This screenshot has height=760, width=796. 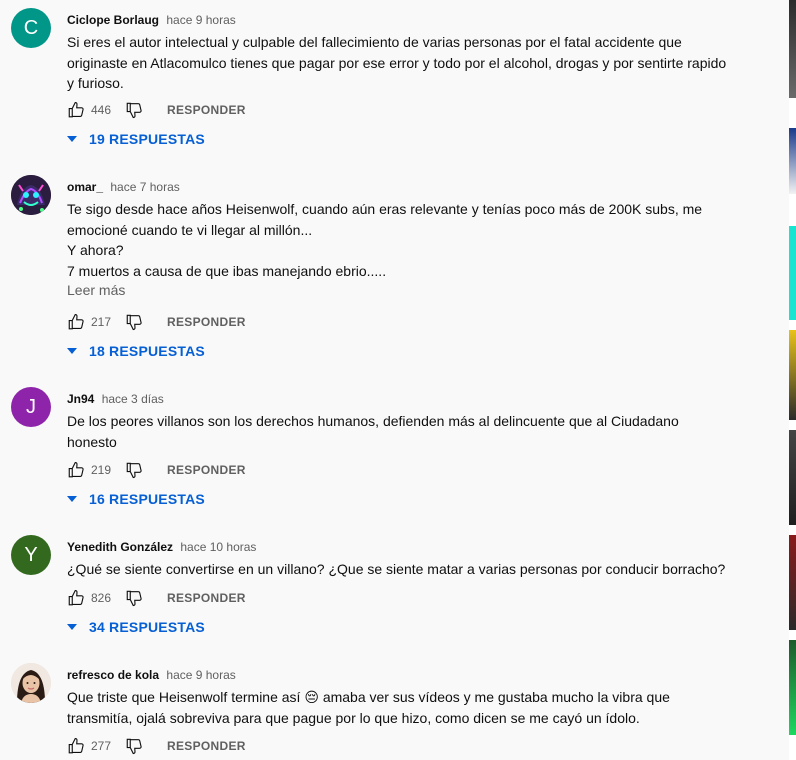 I want to click on avatar-letter: C, so click(x=31, y=27).